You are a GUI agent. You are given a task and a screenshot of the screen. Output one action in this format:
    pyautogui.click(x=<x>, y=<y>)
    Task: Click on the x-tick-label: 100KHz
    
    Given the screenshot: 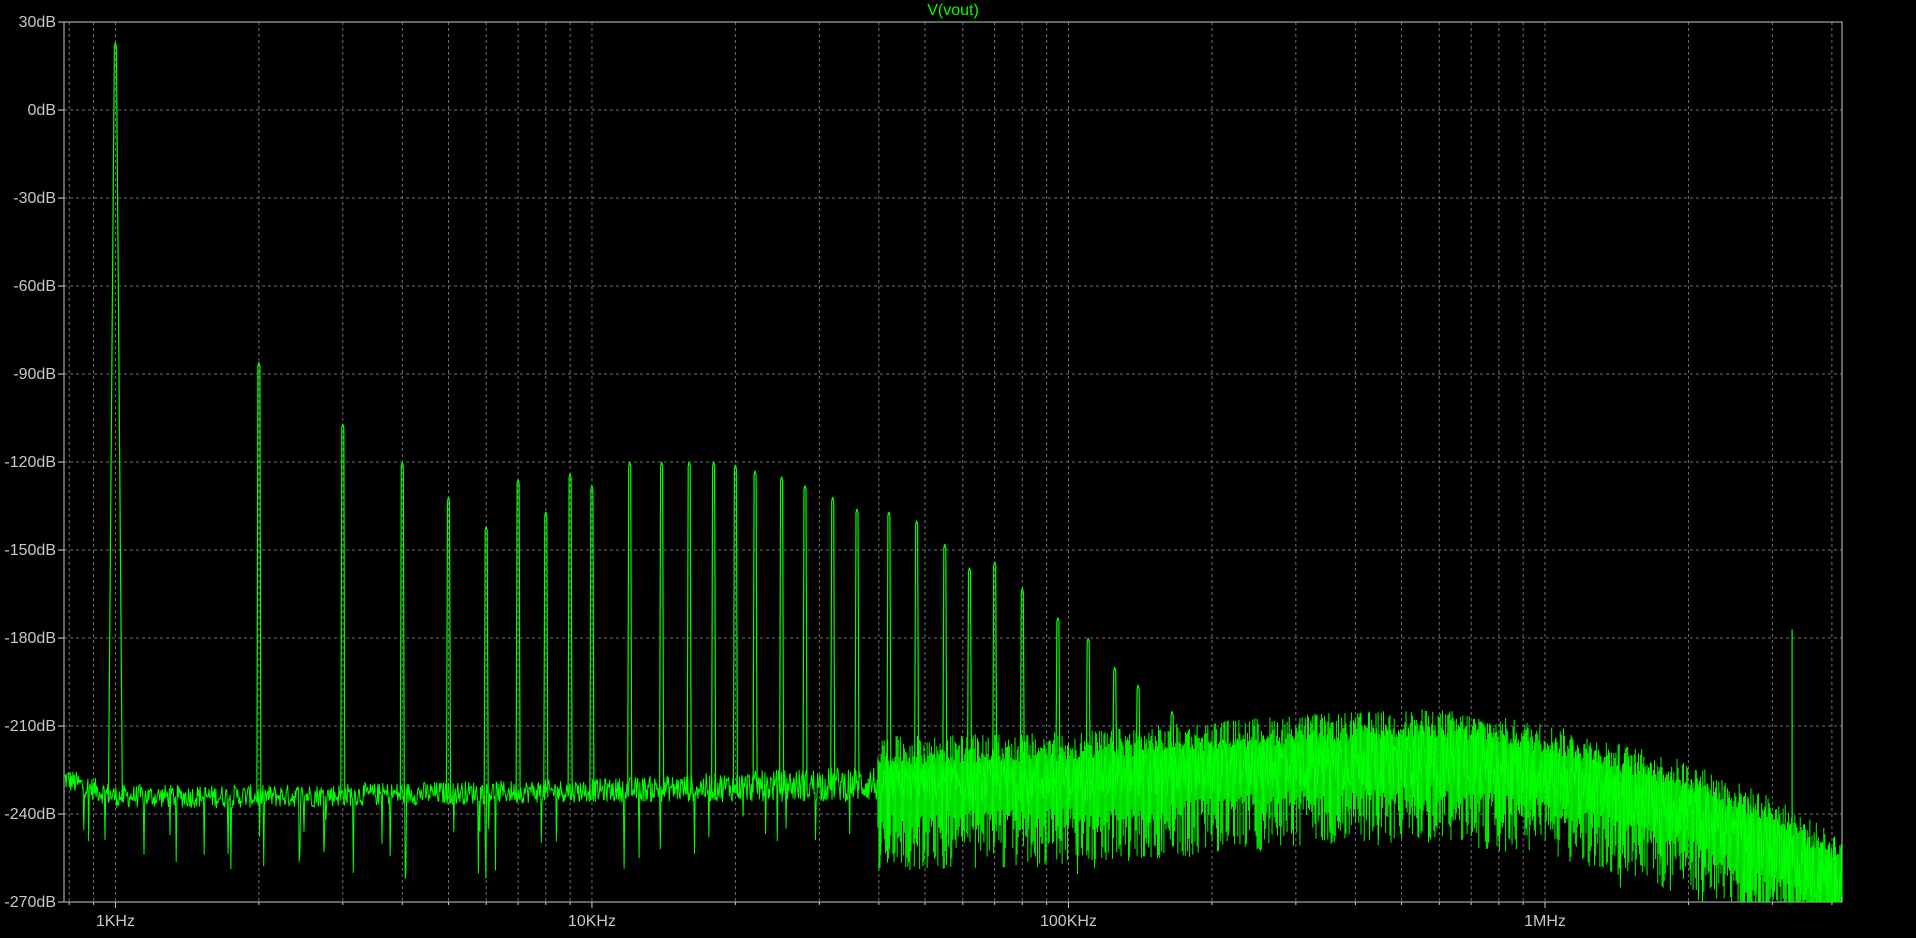 What is the action you would take?
    pyautogui.click(x=1068, y=921)
    